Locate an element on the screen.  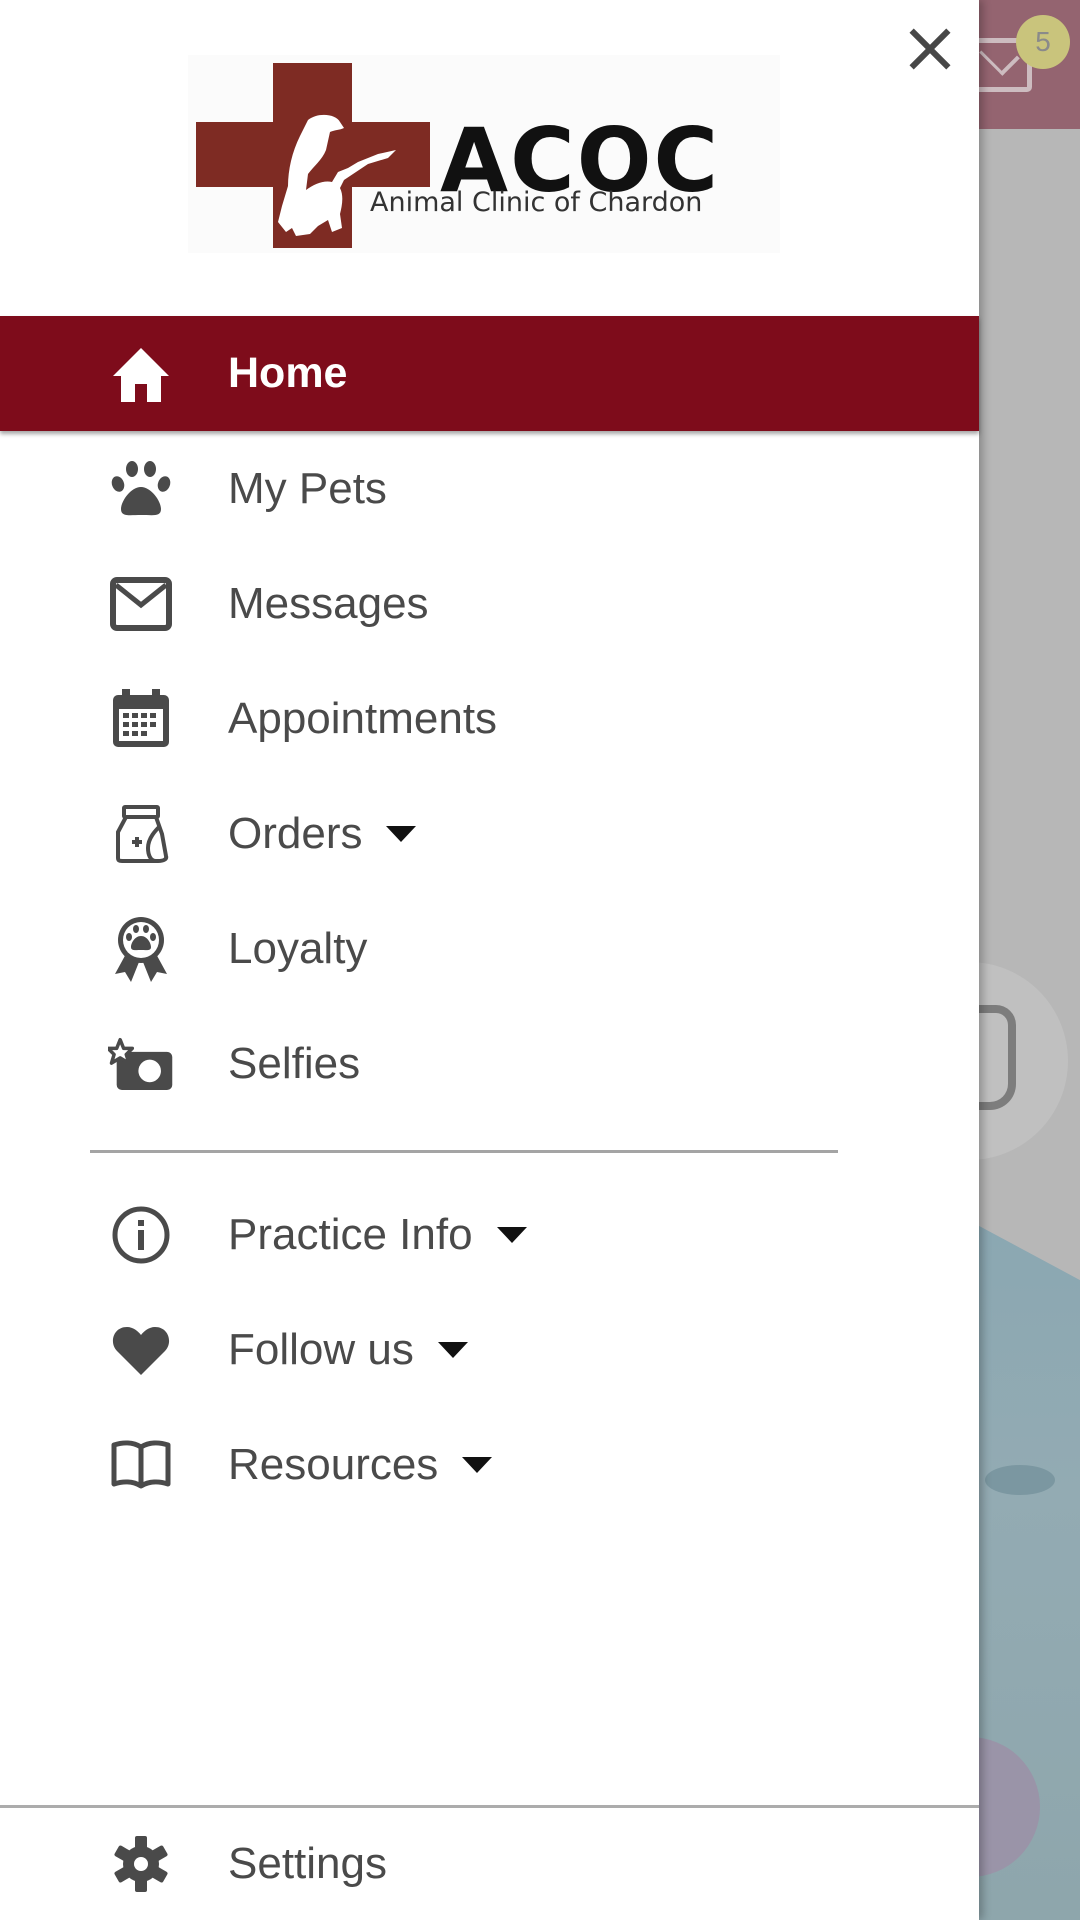
settings-label: Settings is located at coordinates (307, 1863).